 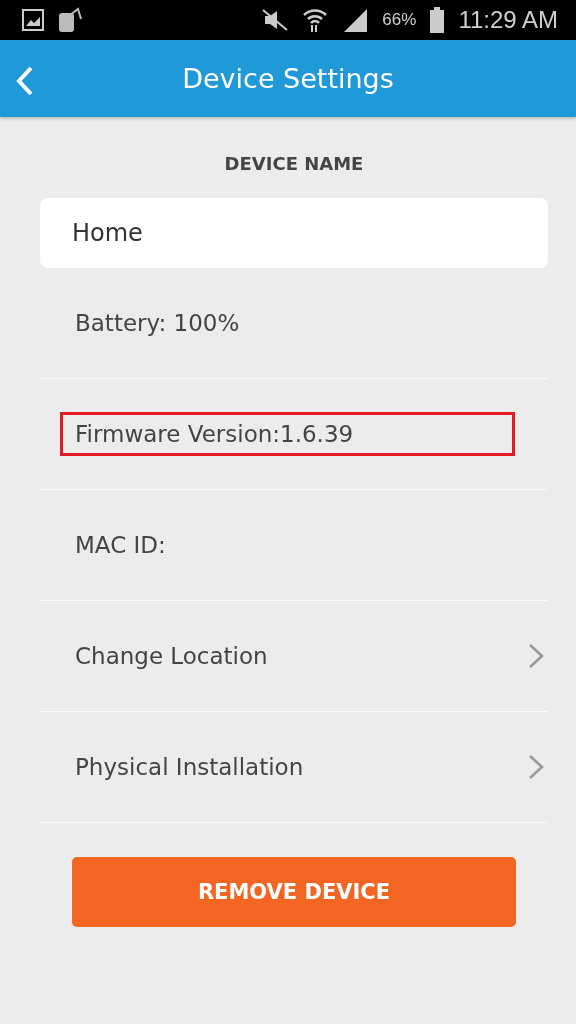 What do you see at coordinates (275, 20) in the screenshot?
I see `mute-icon` at bounding box center [275, 20].